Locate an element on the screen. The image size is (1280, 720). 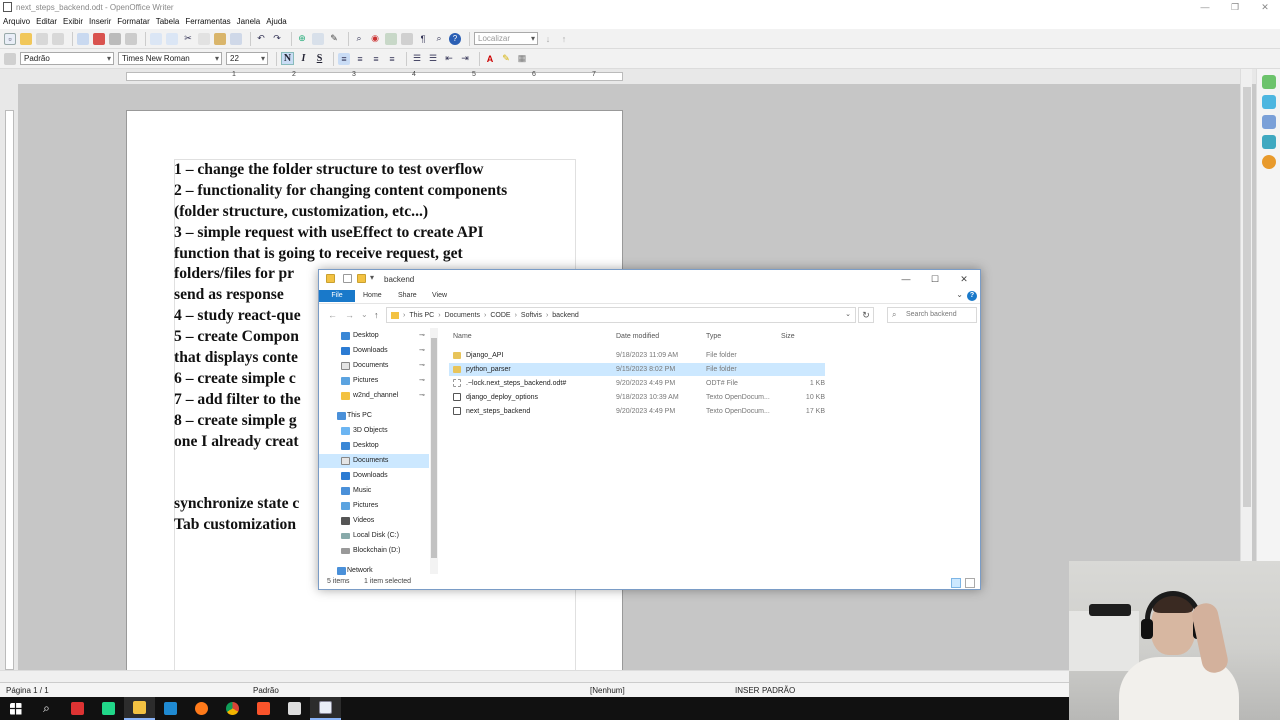
ribbon-tab-view: View is located at coordinates (439, 296).